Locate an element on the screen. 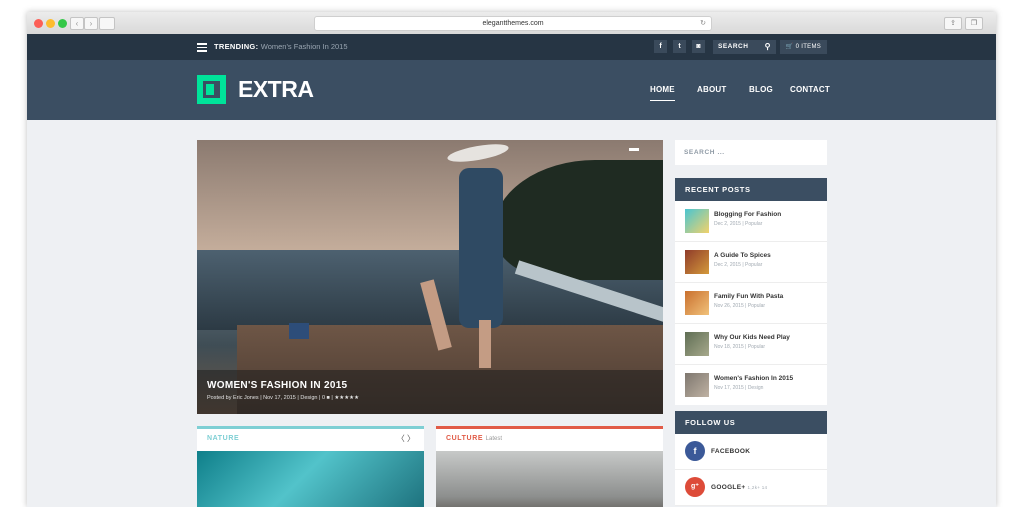 The image size is (1024, 507). hero-image-figure is located at coordinates (481, 248).